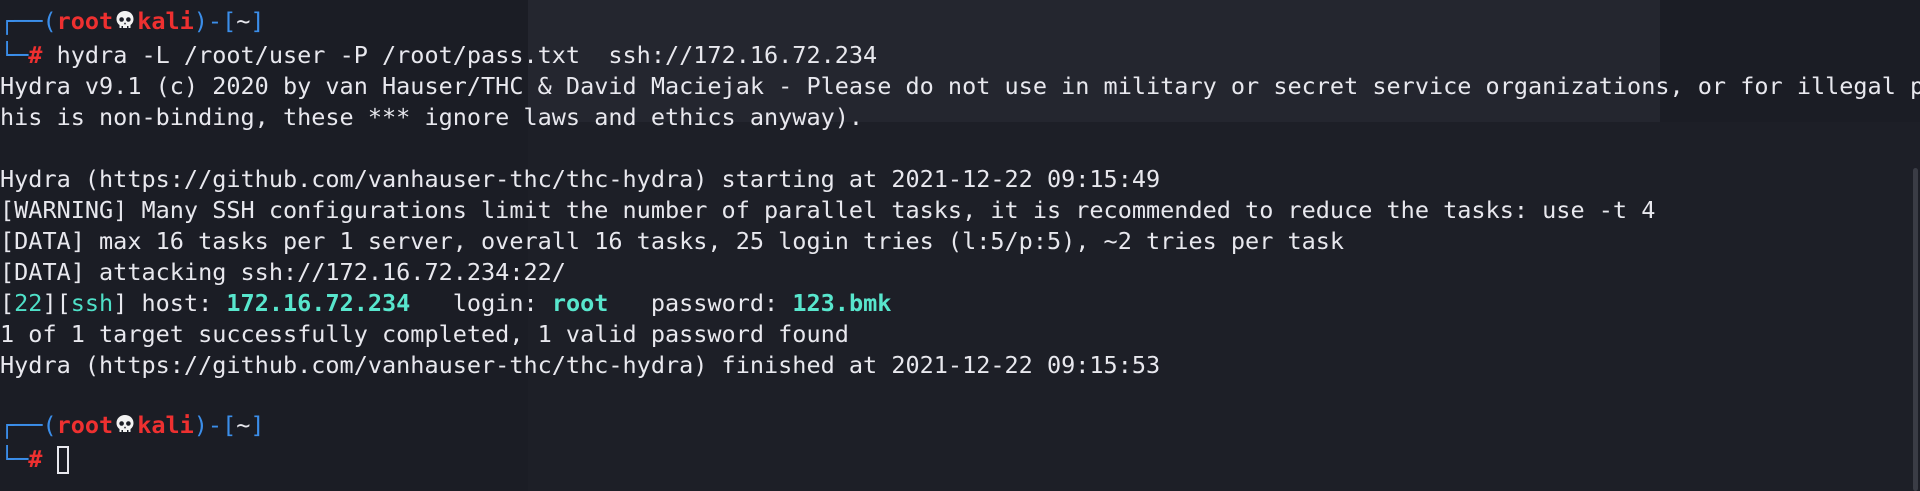 This screenshot has height=491, width=1920. What do you see at coordinates (283, 272) in the screenshot?
I see `output-data-line-2: [DATA] attacking ssh://172.16.72.234:22/` at bounding box center [283, 272].